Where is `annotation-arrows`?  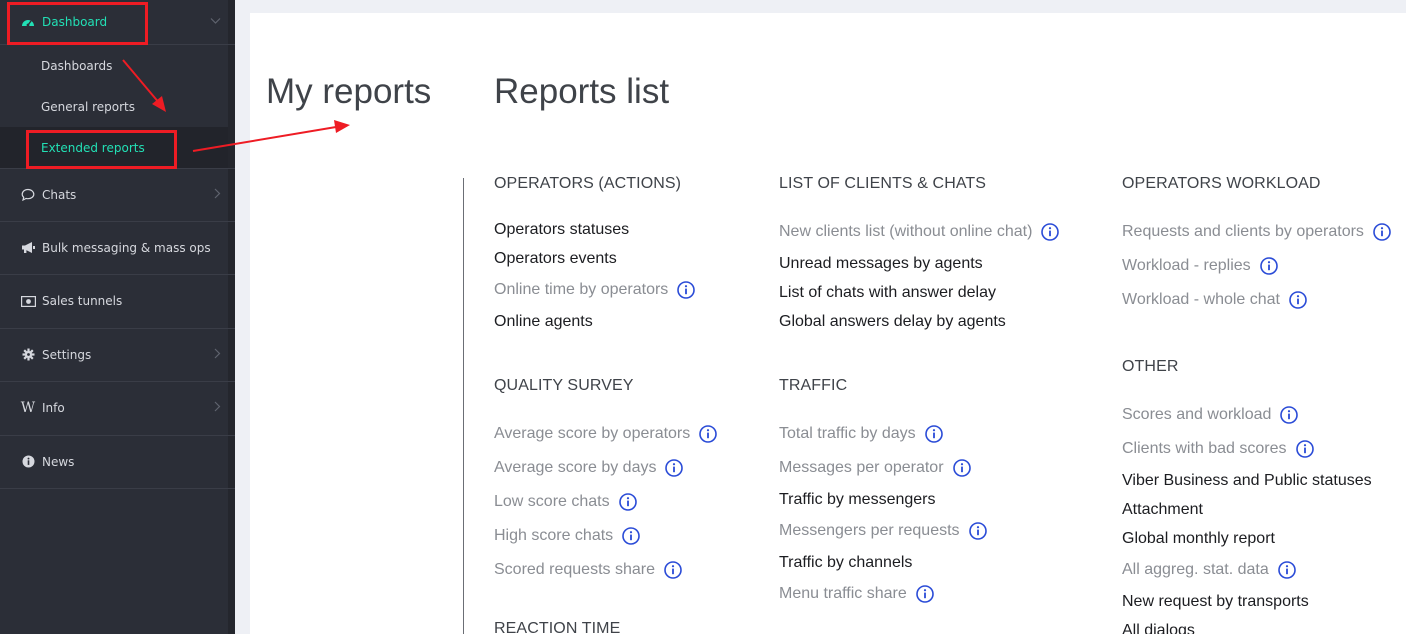 annotation-arrows is located at coordinates (236, 105).